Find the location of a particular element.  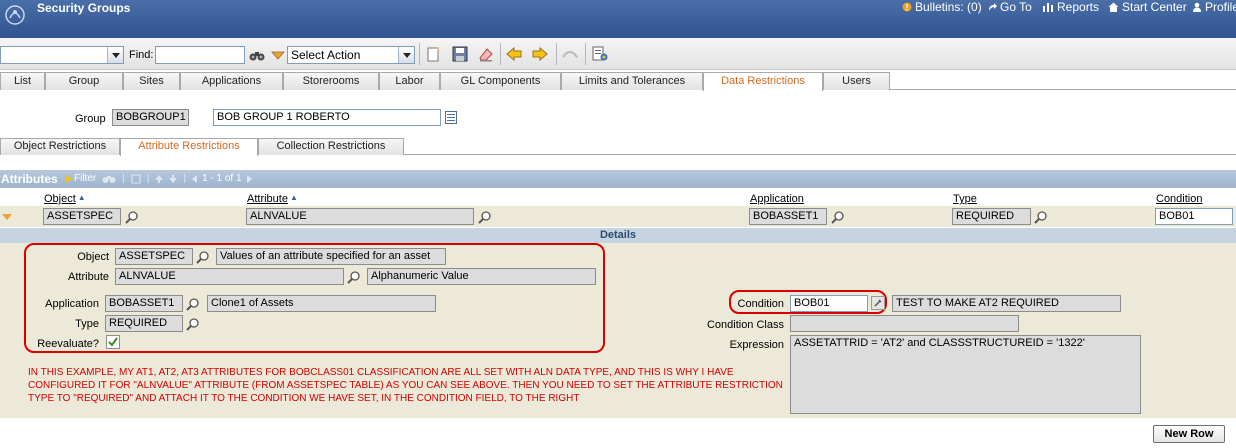

start-center-link: Start Center is located at coordinates (1147, 7).